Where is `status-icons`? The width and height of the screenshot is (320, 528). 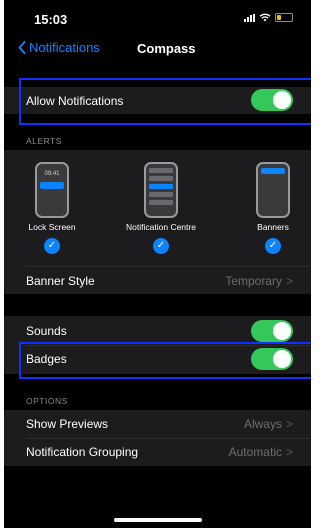 status-icons is located at coordinates (268, 17).